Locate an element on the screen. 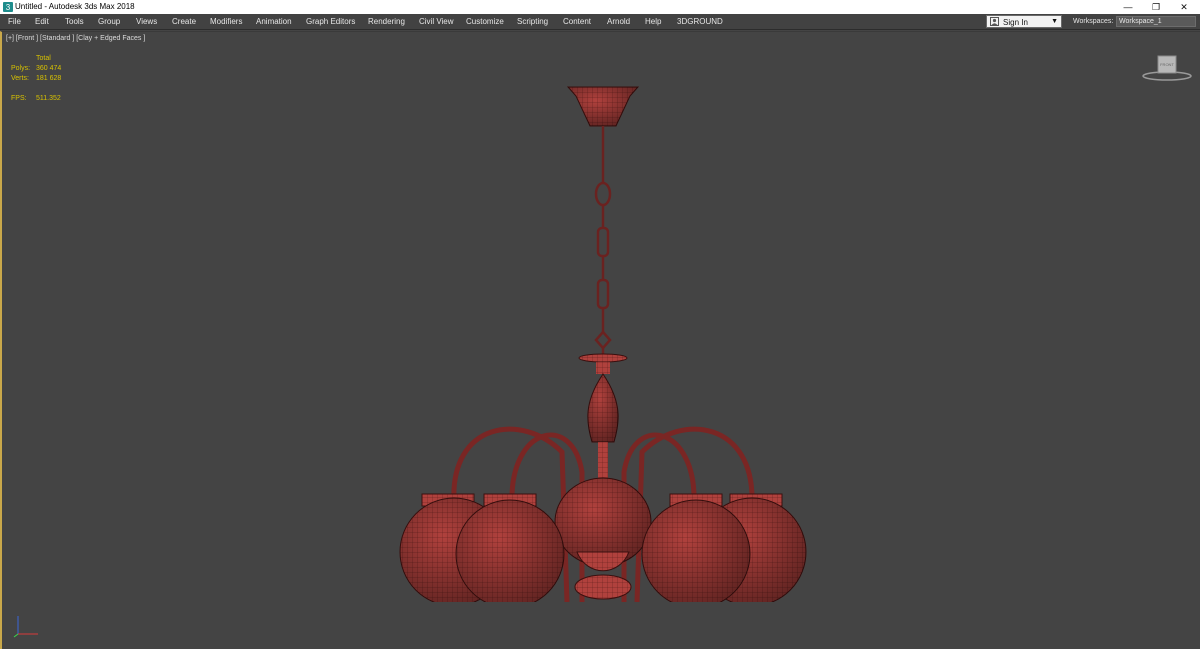  workspaces-label: Workspaces: is located at coordinates (1093, 21).